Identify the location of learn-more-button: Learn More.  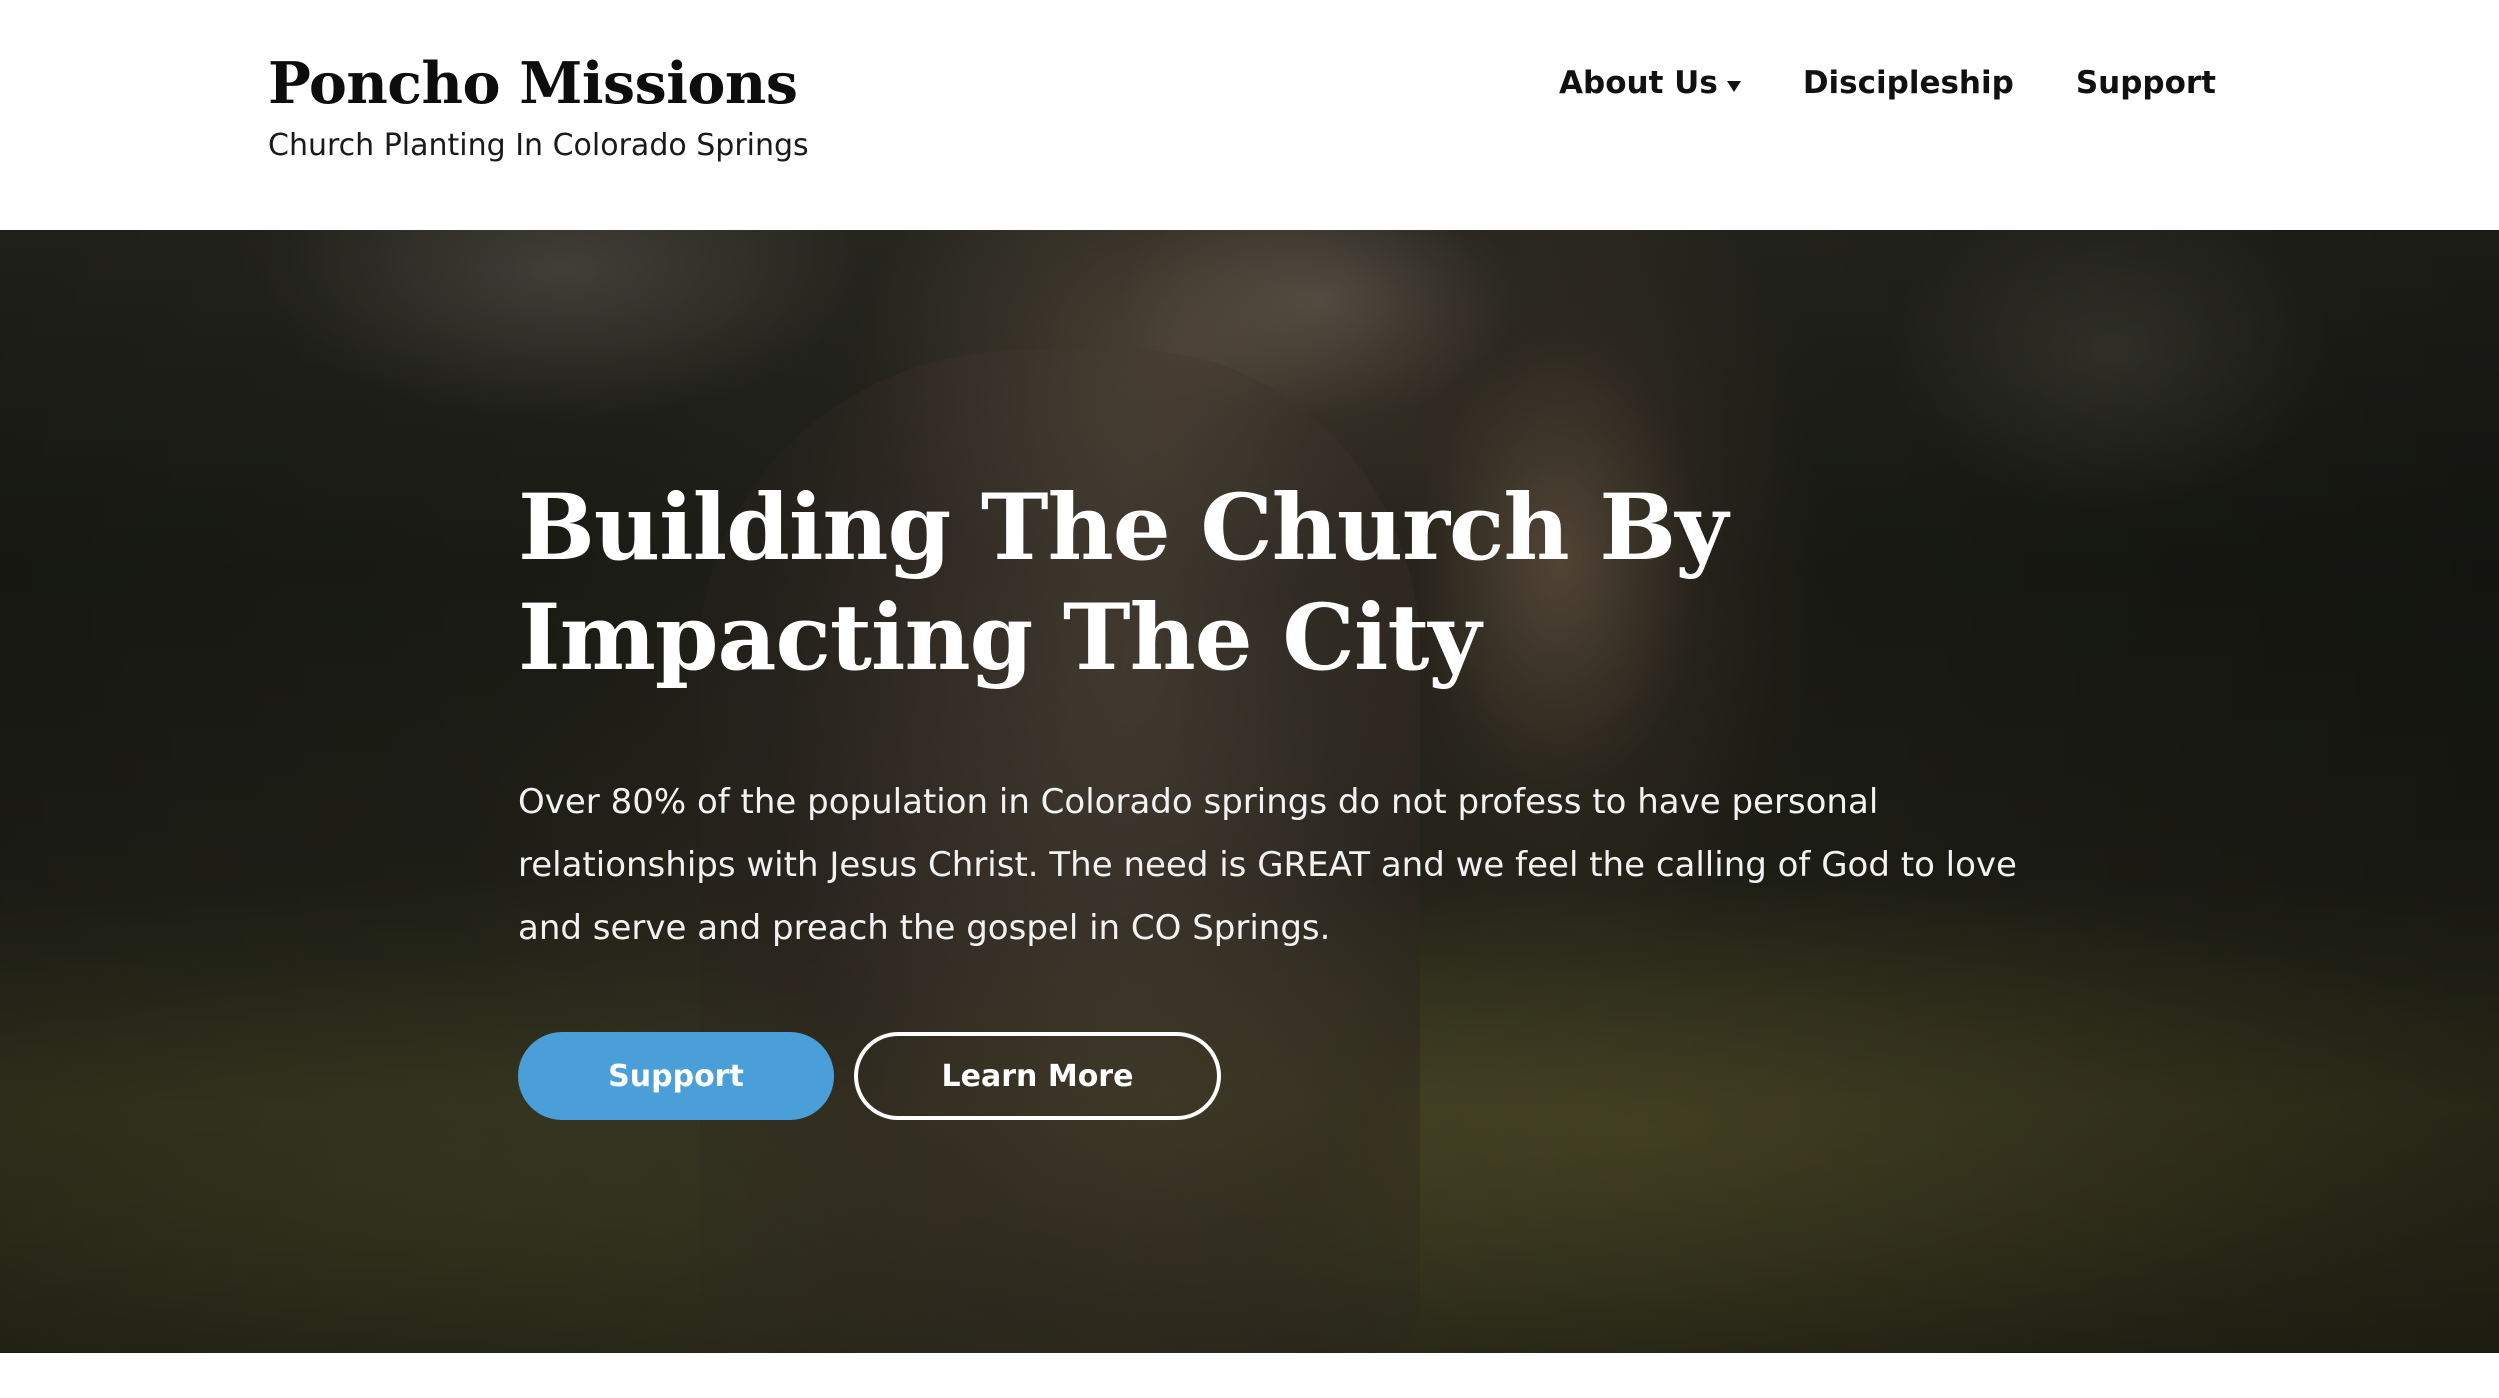
(1037, 1076).